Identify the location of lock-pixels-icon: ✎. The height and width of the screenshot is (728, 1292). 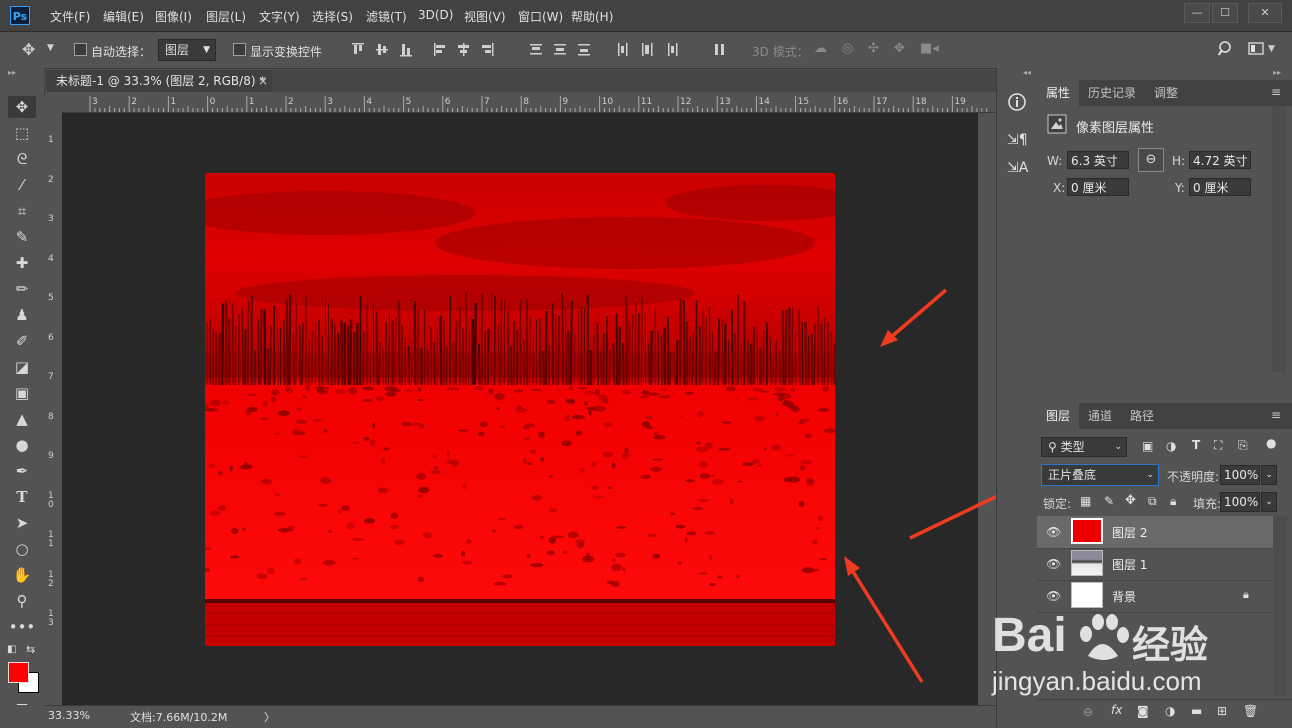
(1109, 501).